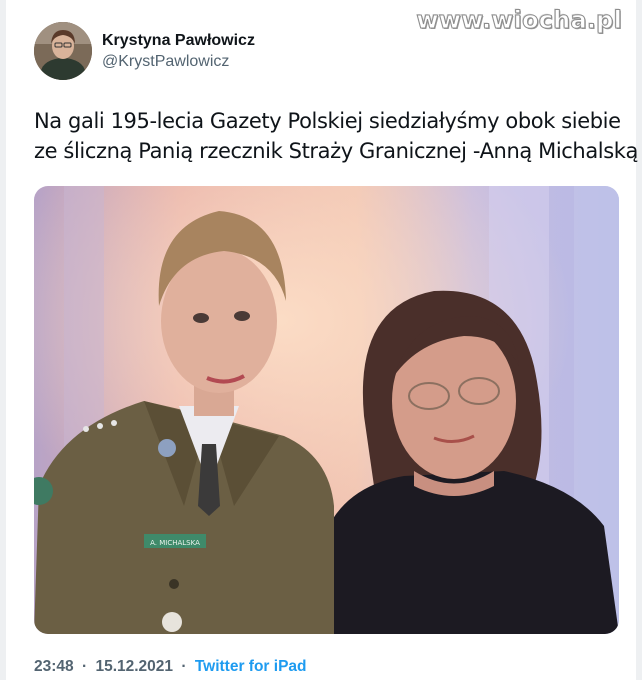 The image size is (642, 680). I want to click on tweet-source-link: Twitter for iPad, so click(251, 666).